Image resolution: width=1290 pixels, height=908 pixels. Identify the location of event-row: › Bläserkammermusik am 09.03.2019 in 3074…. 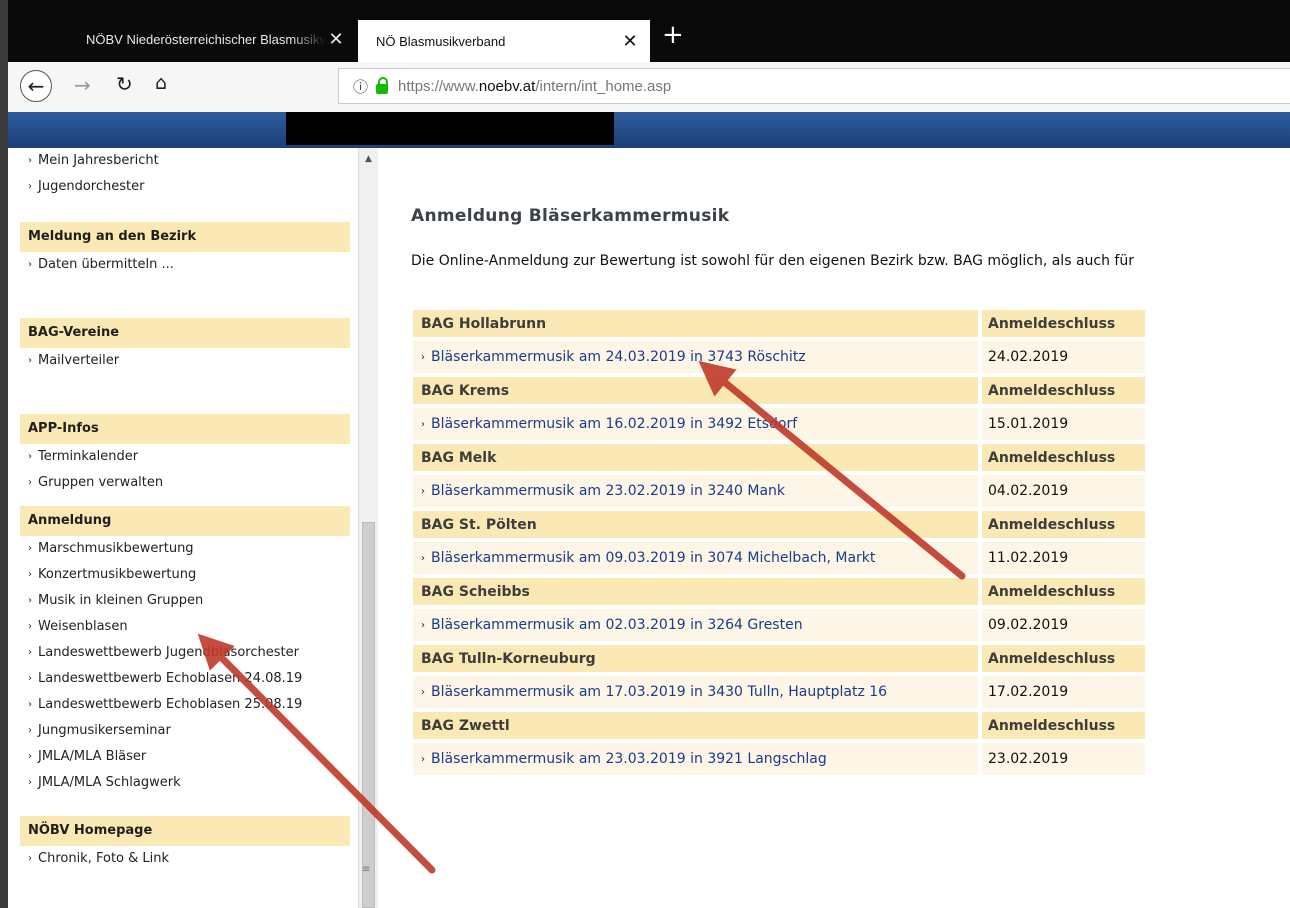
(779, 558).